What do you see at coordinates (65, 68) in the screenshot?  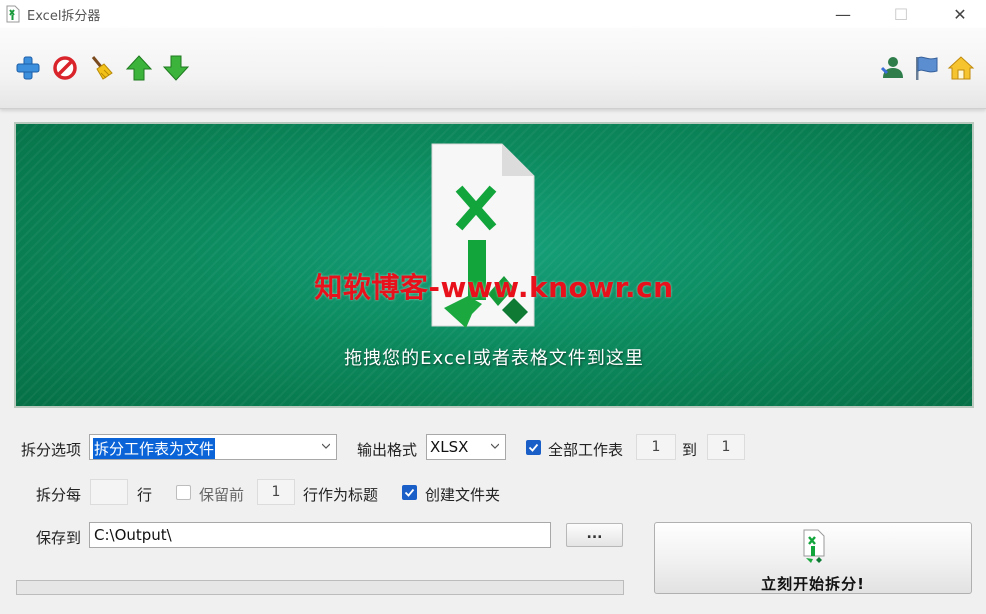 I see `delete-icon` at bounding box center [65, 68].